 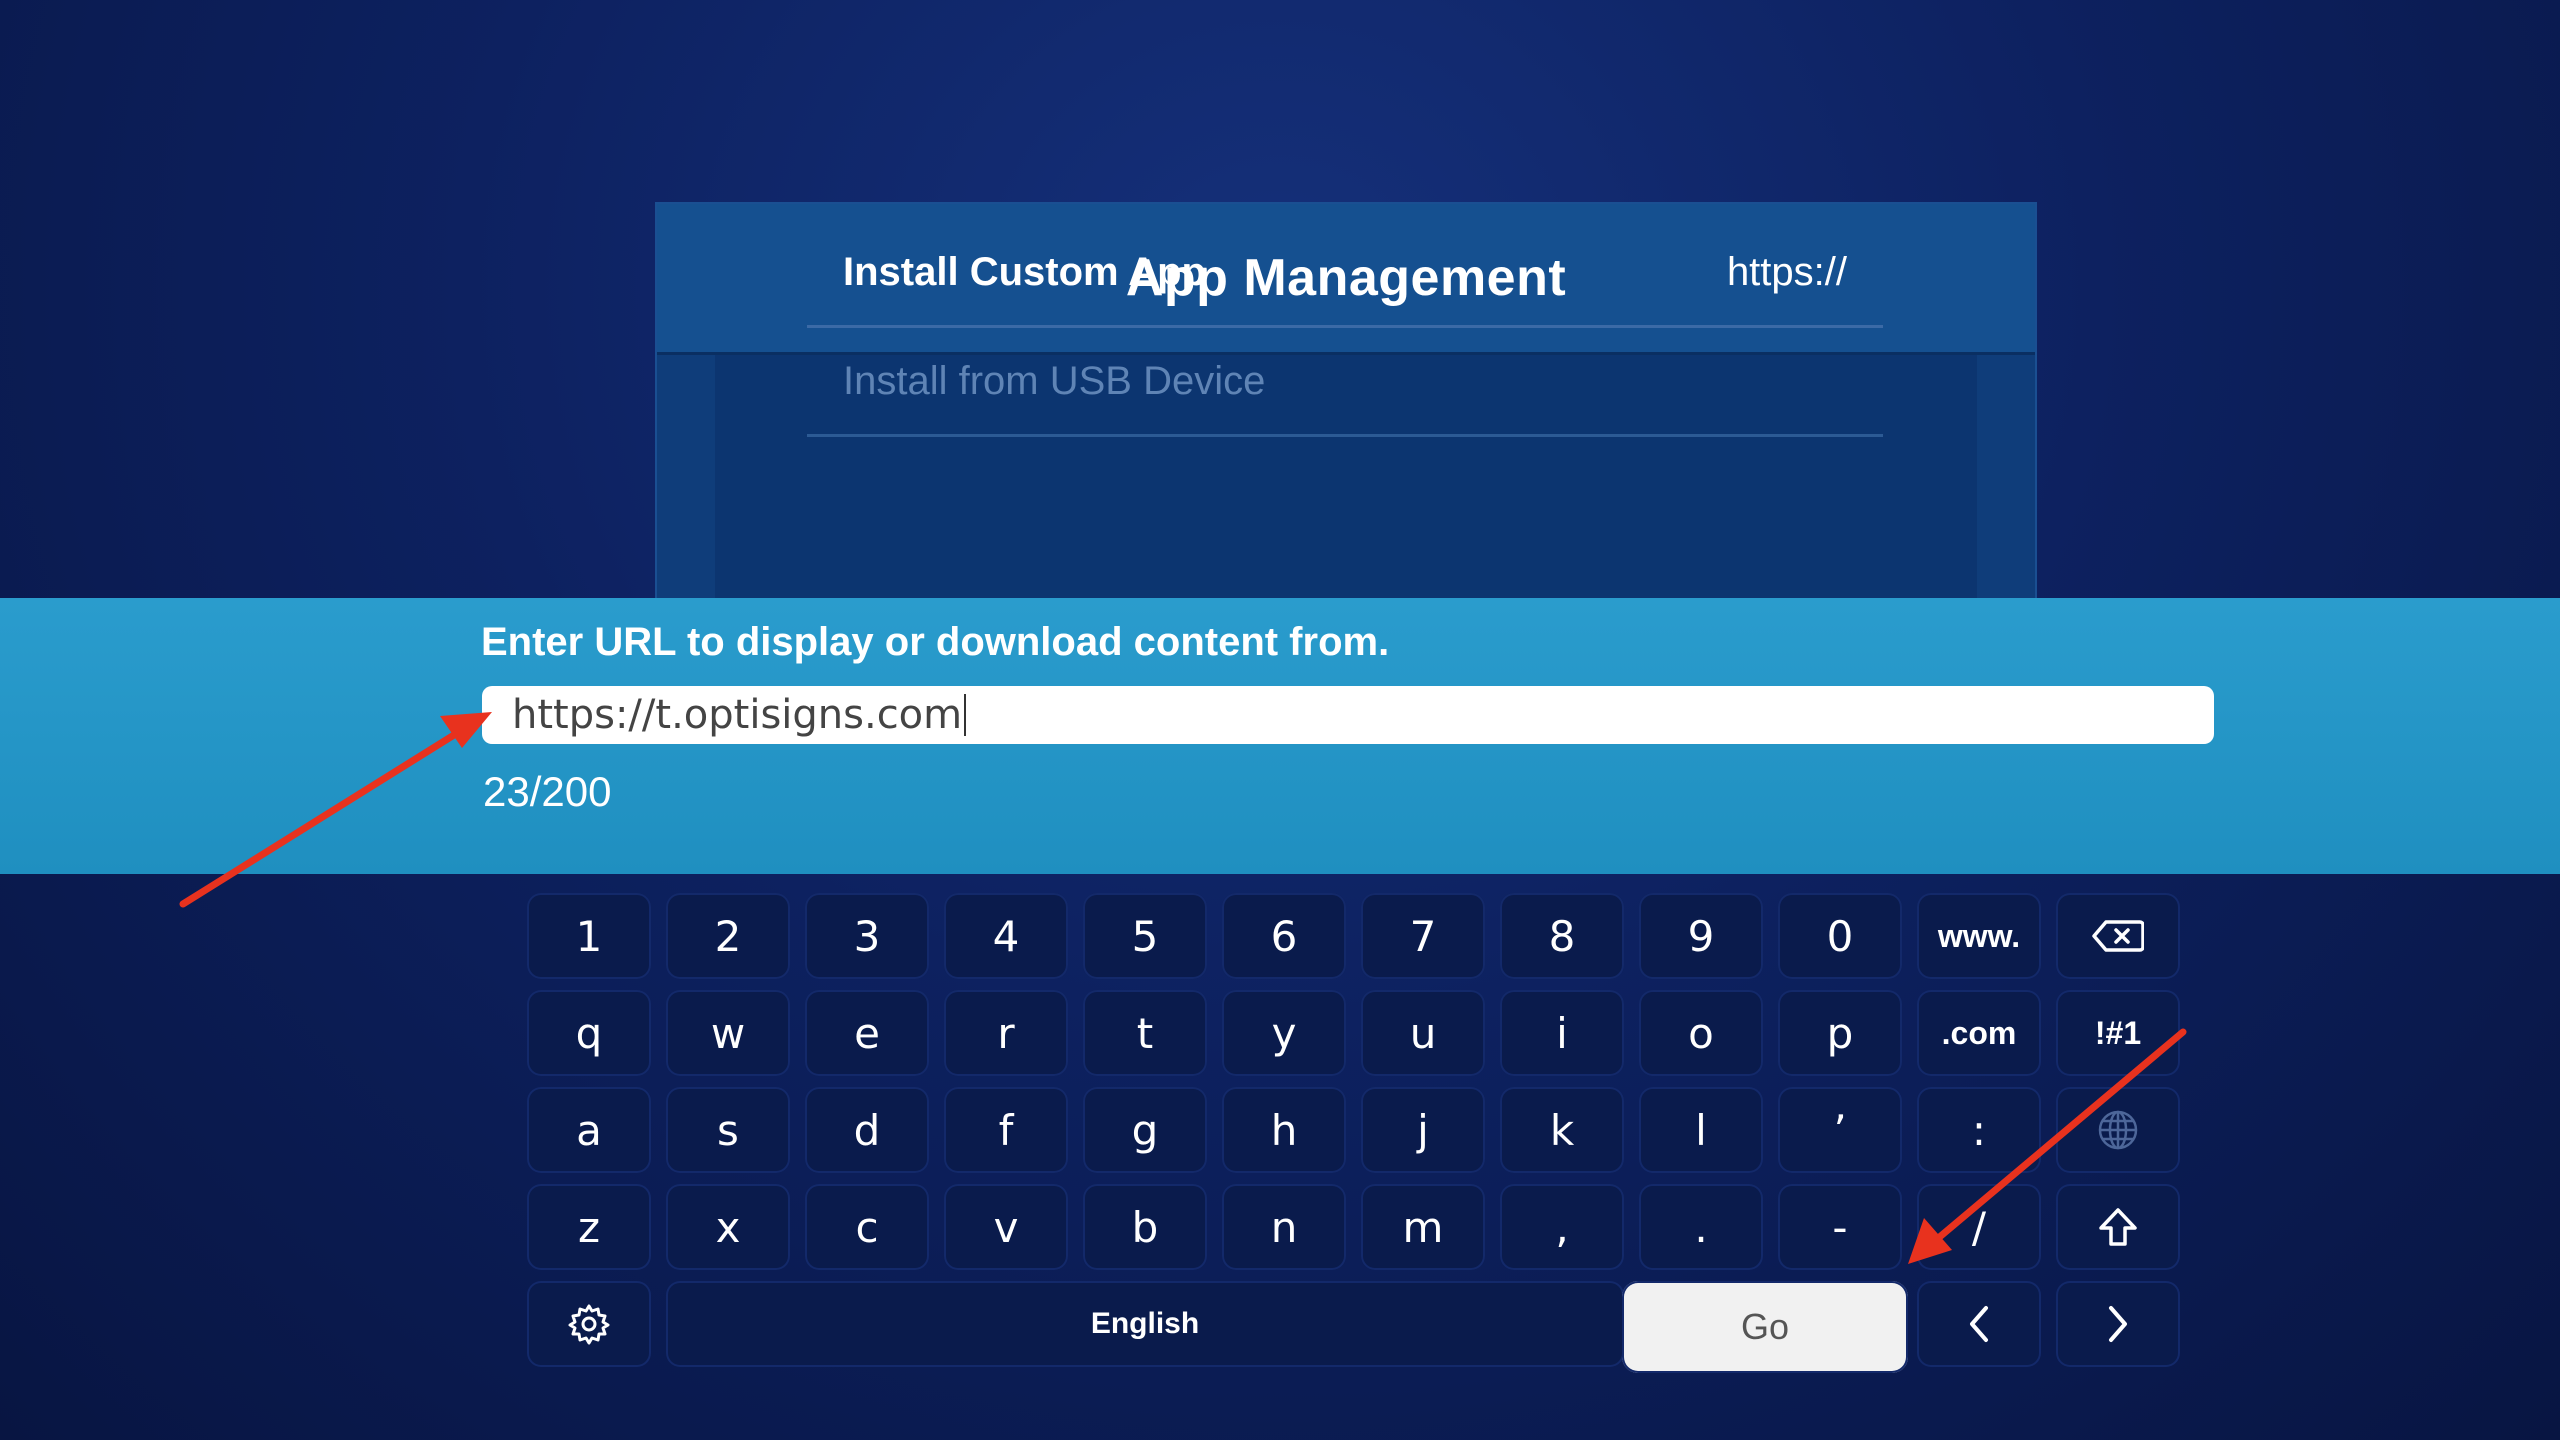 What do you see at coordinates (2047, 1146) in the screenshot?
I see `arrow-to-go-button` at bounding box center [2047, 1146].